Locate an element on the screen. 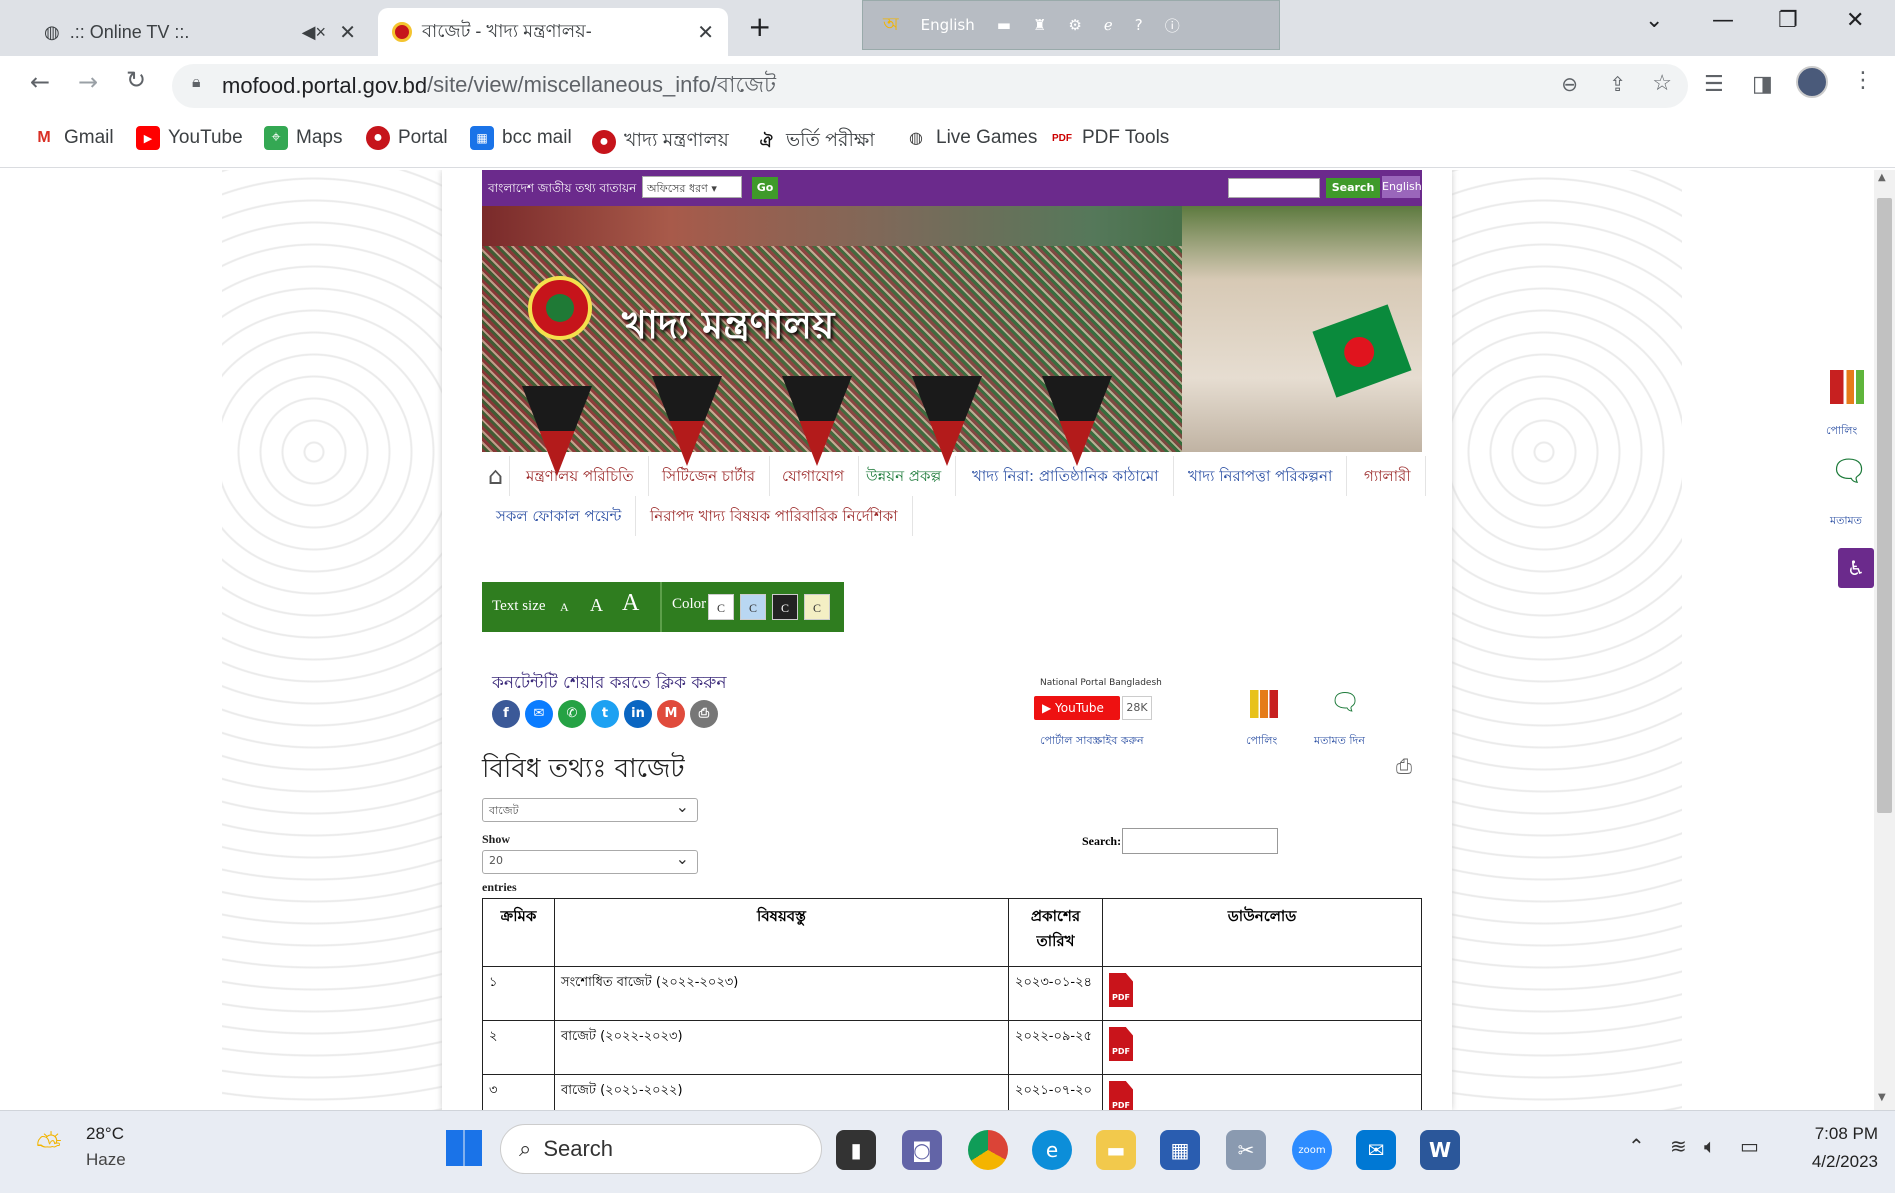  bookmark-youtube: ▶ YouTube is located at coordinates (189, 138).